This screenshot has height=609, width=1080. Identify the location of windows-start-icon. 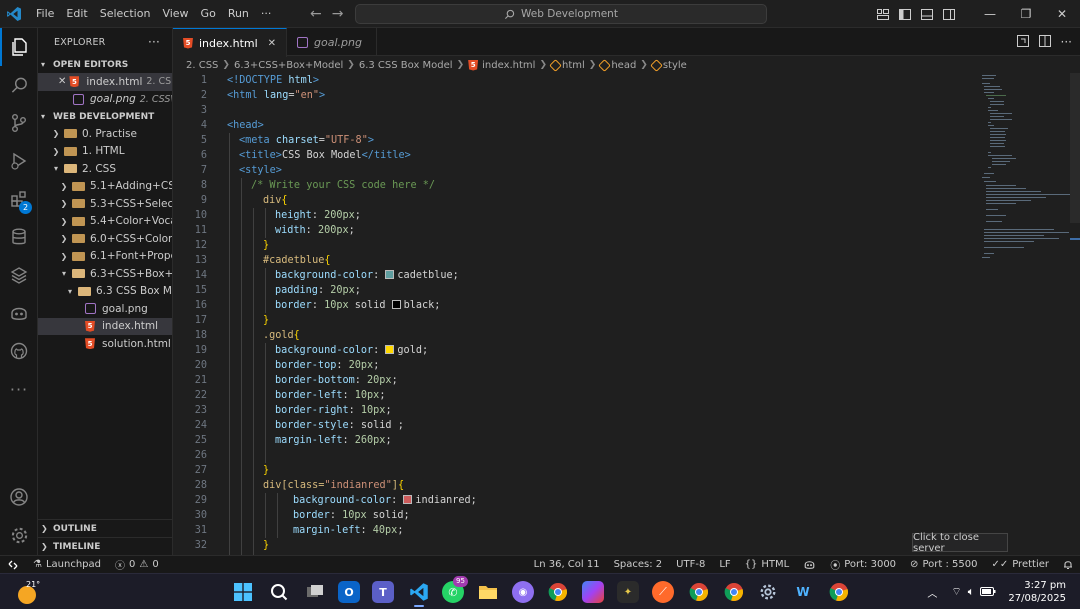
(243, 592).